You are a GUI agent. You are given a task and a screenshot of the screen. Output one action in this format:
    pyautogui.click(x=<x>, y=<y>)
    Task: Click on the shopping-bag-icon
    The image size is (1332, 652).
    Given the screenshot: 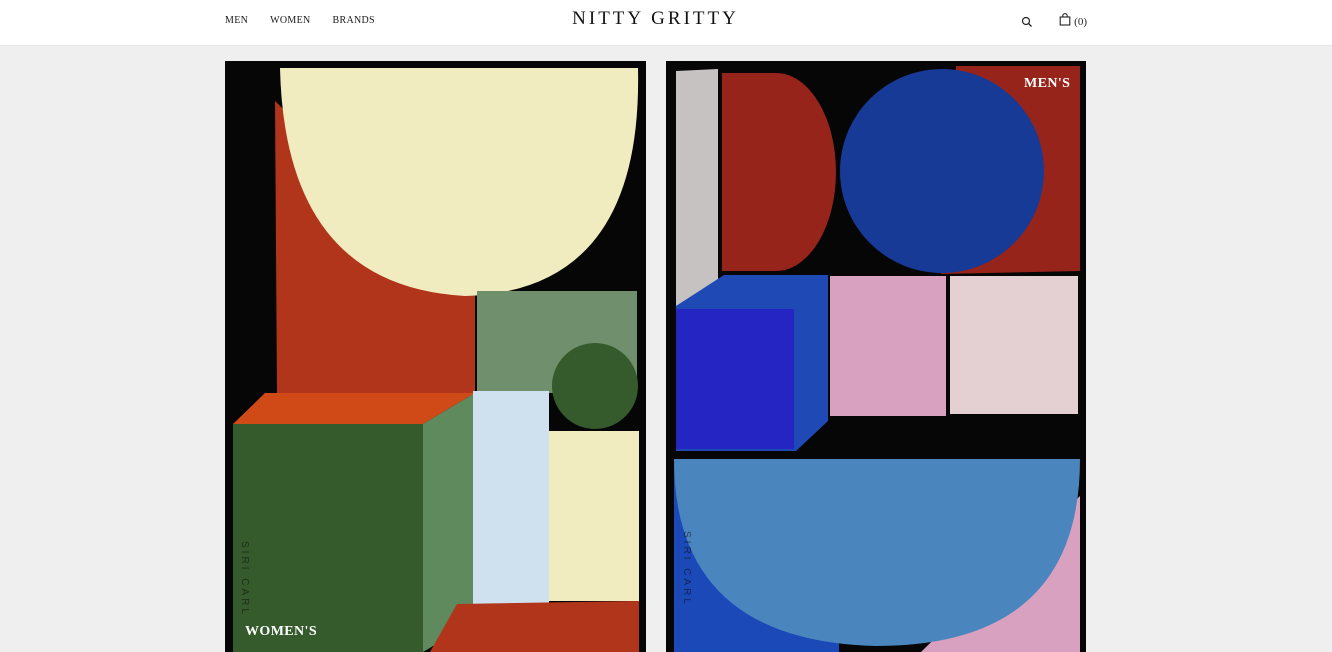 What is the action you would take?
    pyautogui.click(x=1065, y=22)
    